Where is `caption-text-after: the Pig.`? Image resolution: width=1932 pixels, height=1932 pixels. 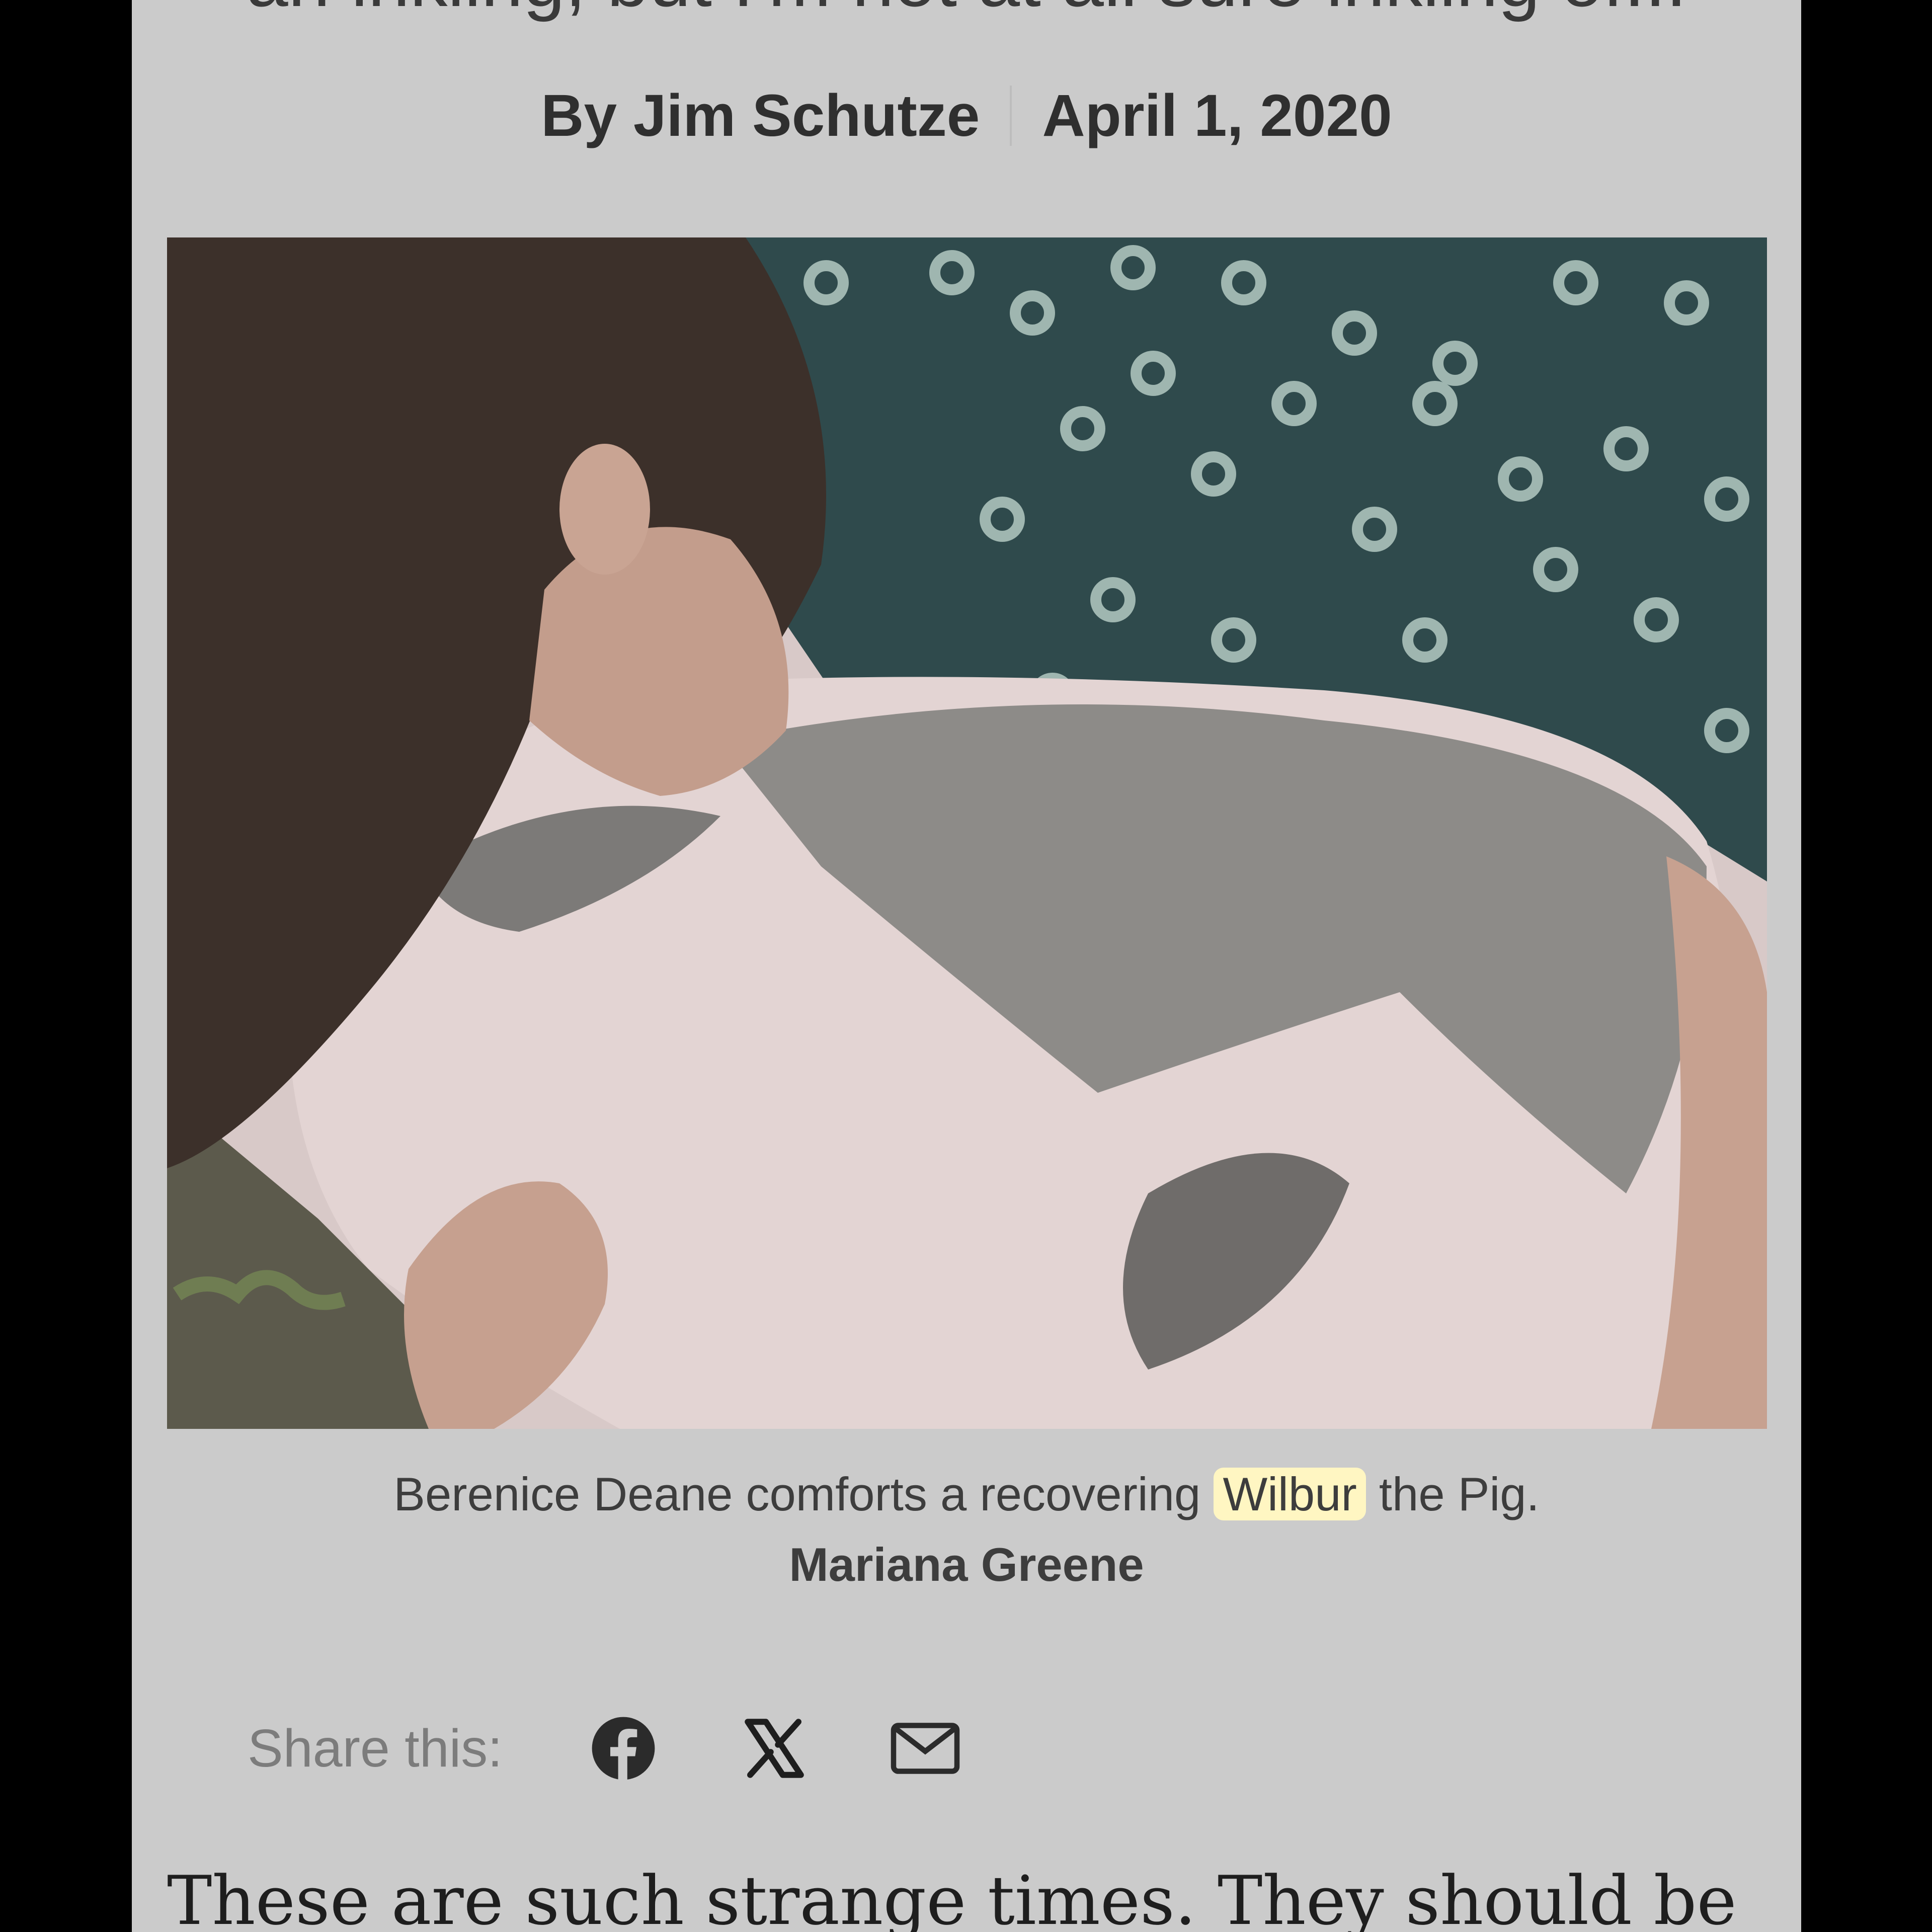
caption-text-after: the Pig. is located at coordinates (1460, 1494).